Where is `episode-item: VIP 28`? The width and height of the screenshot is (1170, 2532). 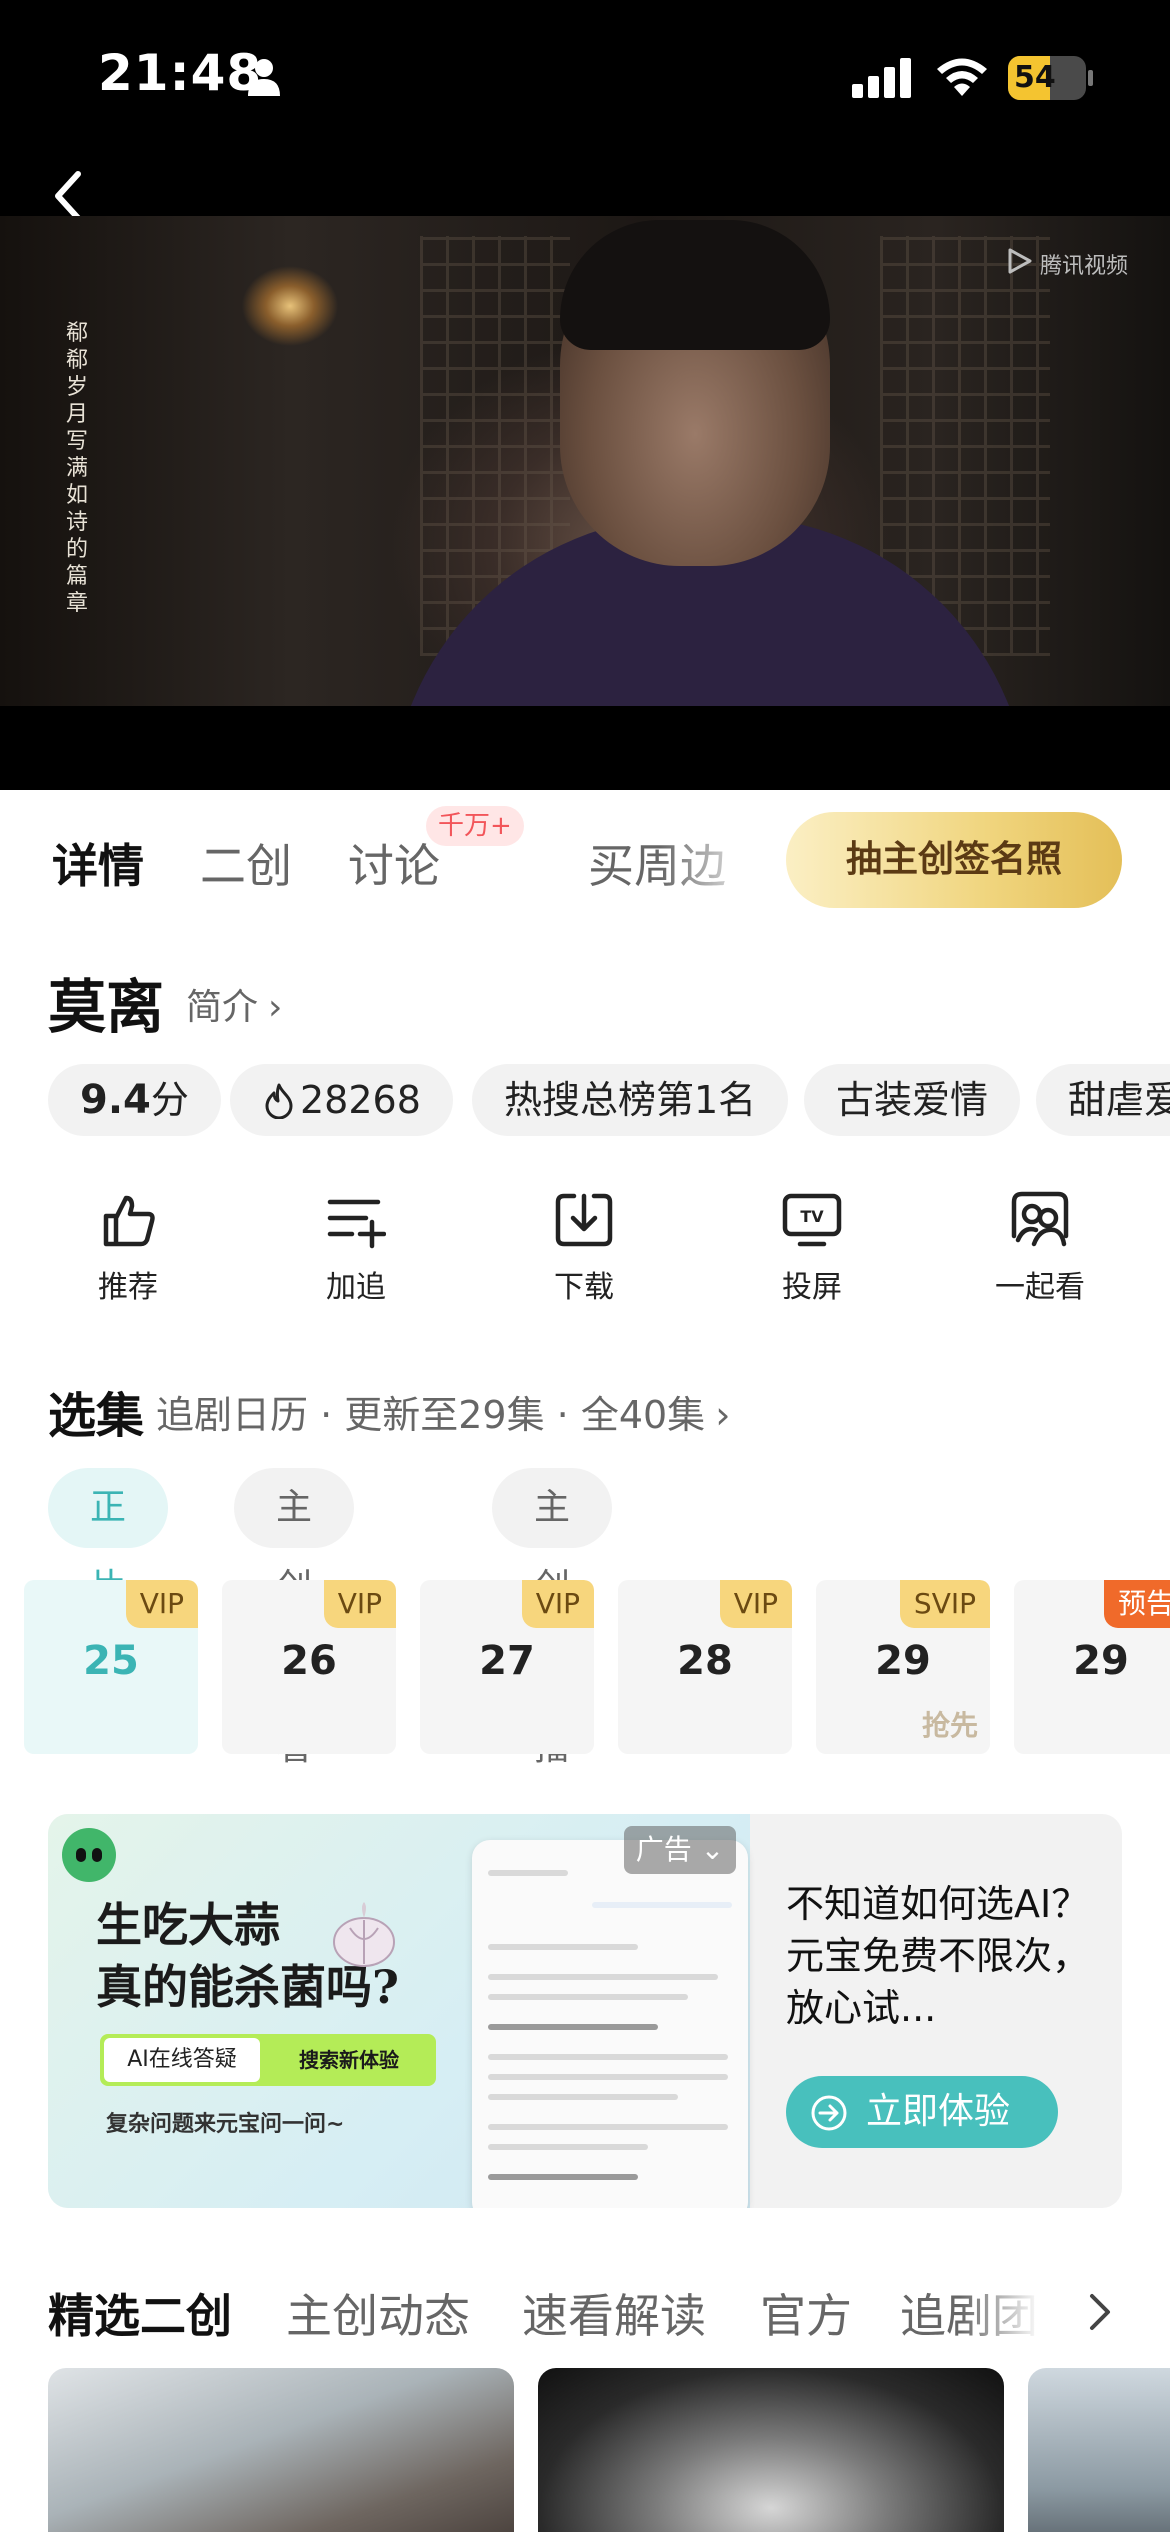 episode-item: VIP 28 is located at coordinates (705, 1667).